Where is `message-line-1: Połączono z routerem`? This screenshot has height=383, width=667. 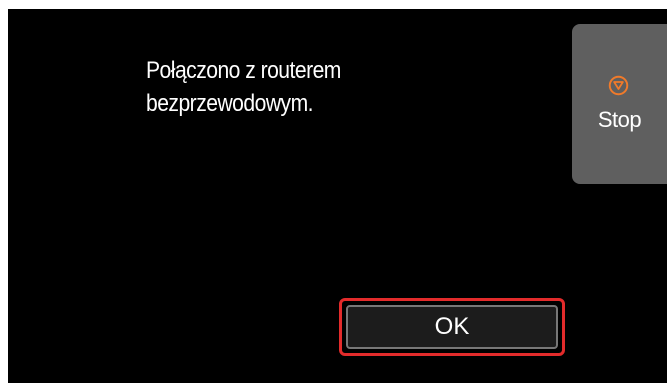
message-line-1: Połączono z routerem is located at coordinates (243, 70).